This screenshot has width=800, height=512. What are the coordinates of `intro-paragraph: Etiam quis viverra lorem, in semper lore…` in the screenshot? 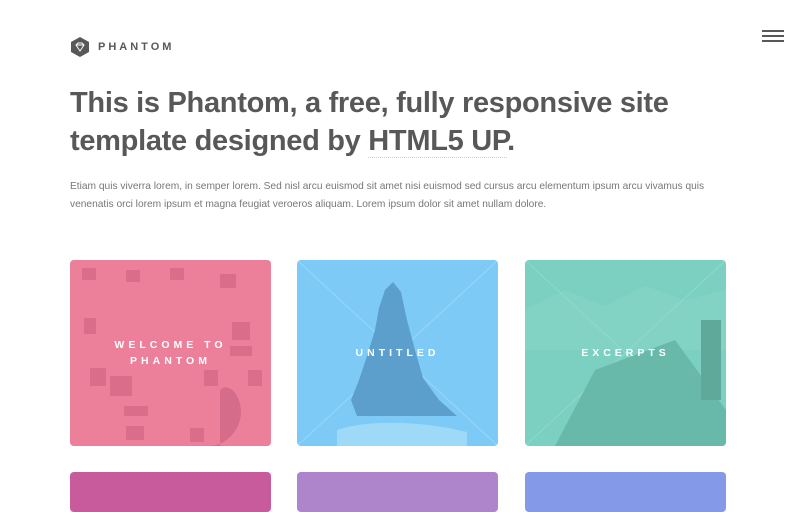 It's located at (387, 195).